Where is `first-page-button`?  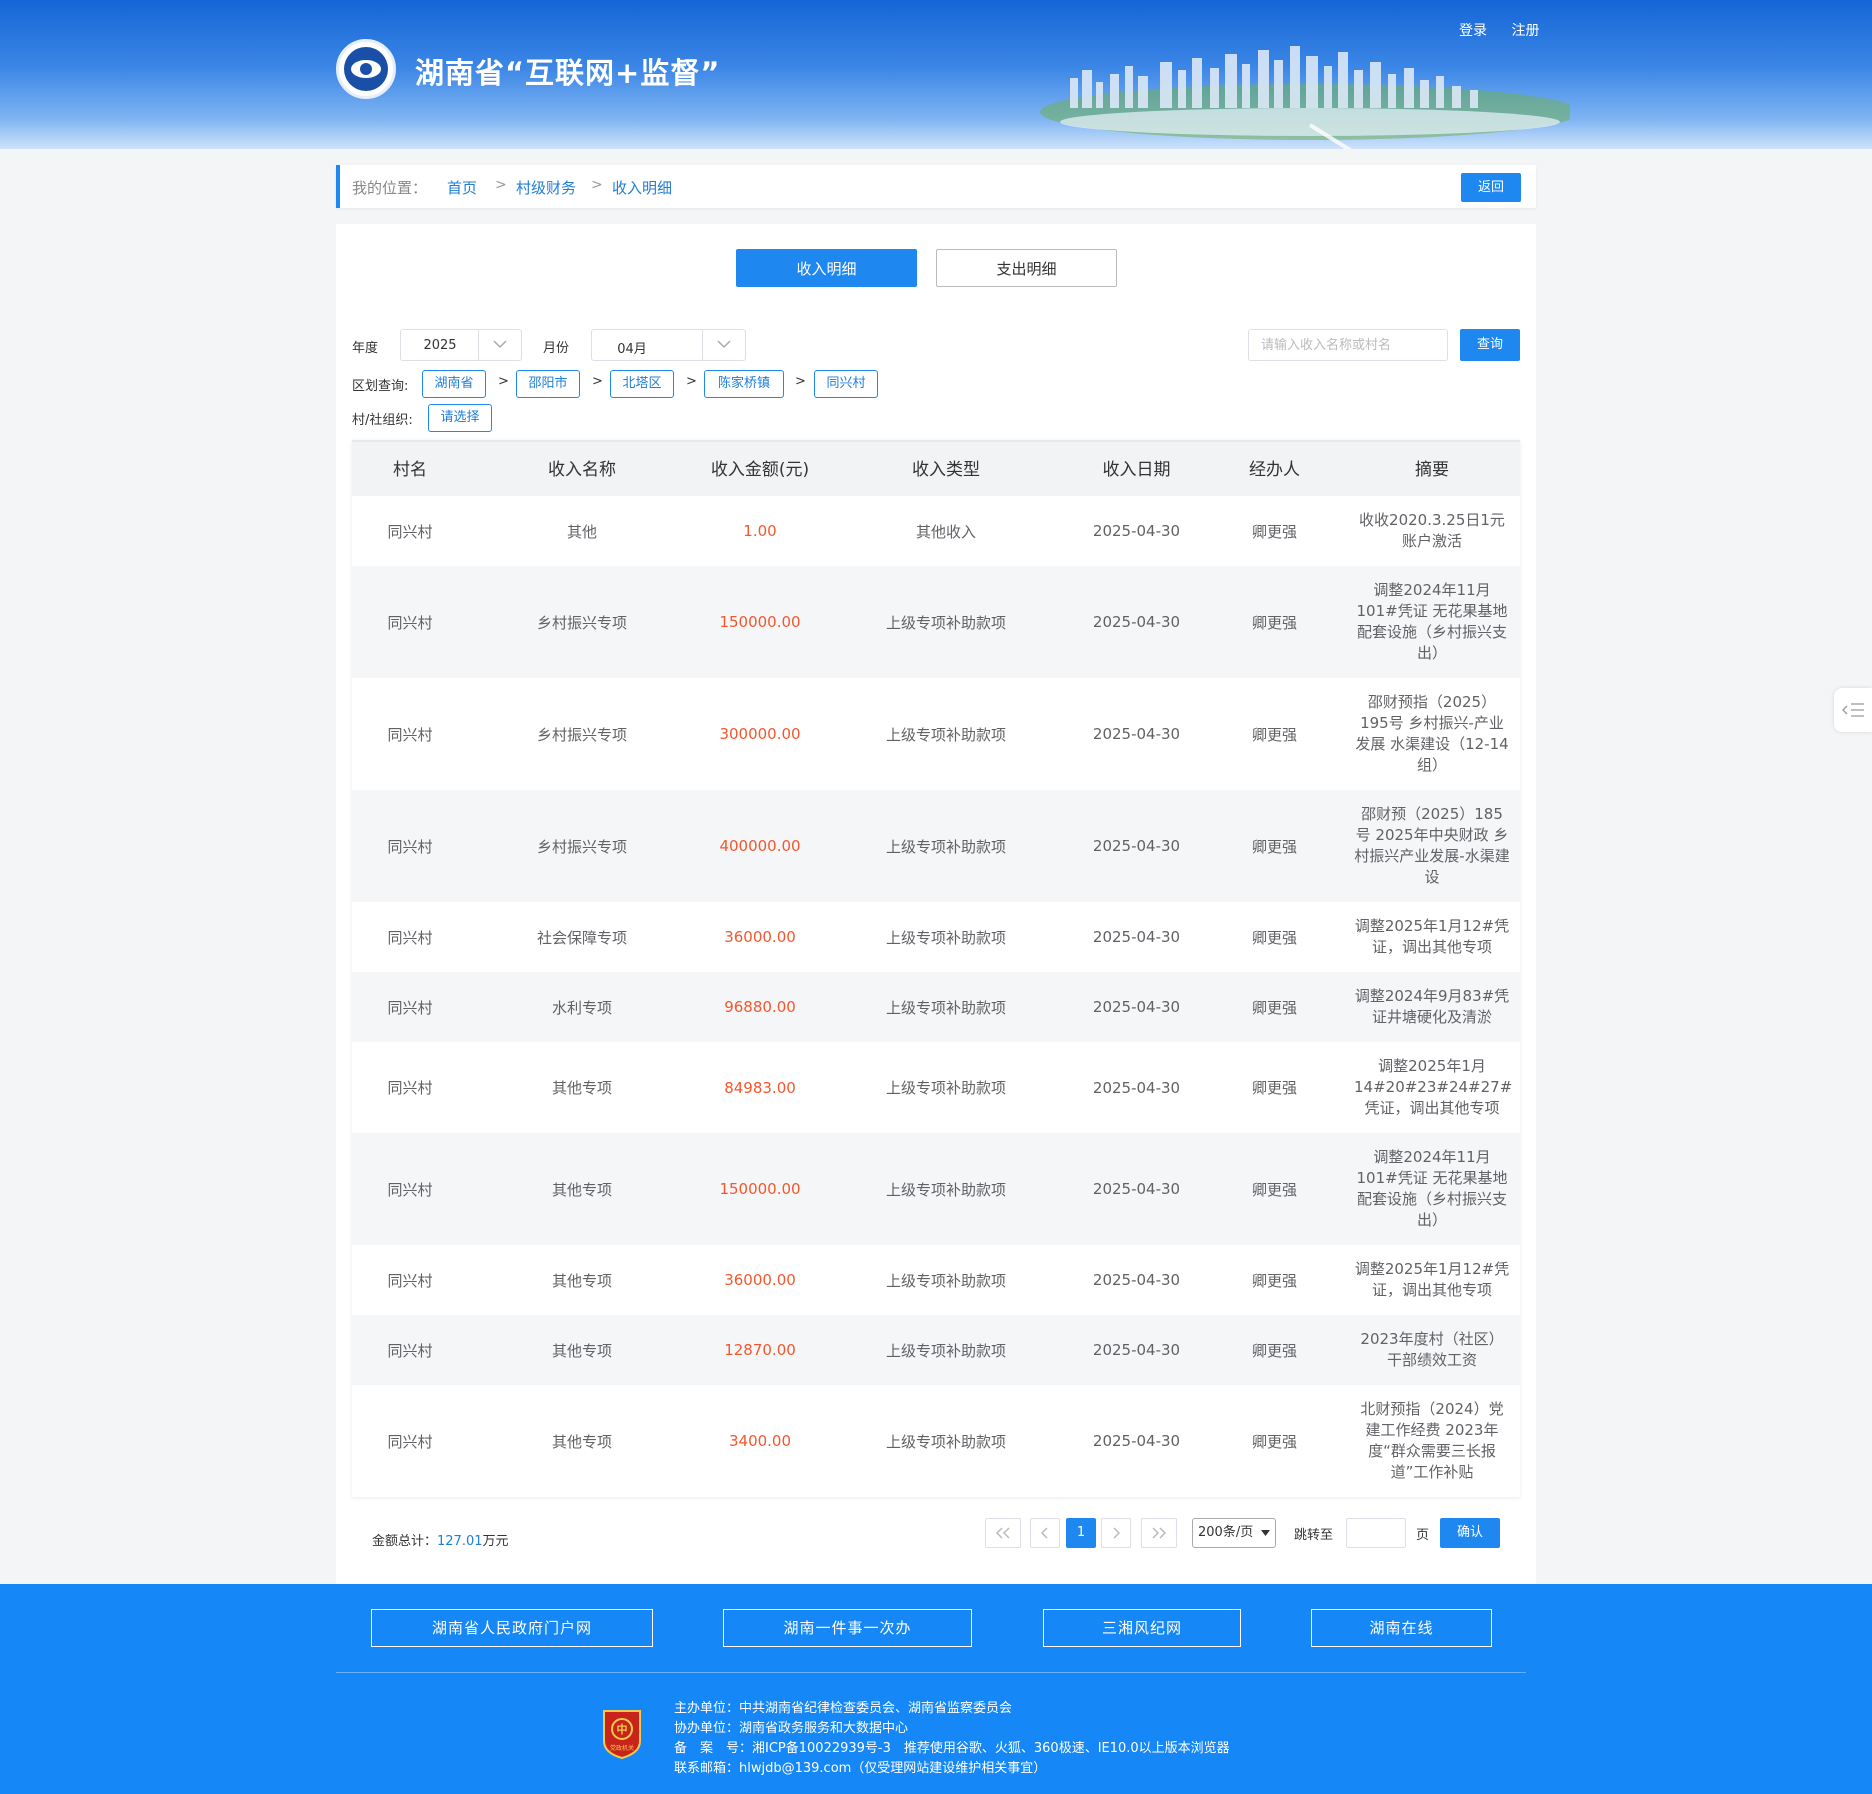 first-page-button is located at coordinates (1003, 1533).